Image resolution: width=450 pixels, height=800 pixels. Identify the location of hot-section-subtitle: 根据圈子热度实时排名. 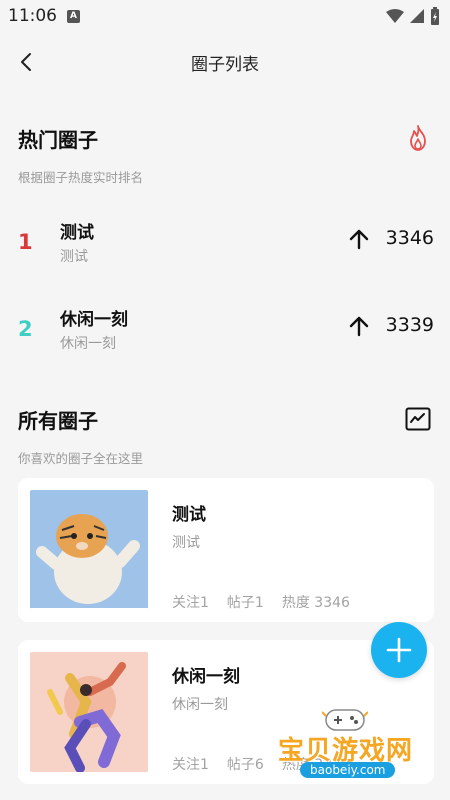
(81, 177).